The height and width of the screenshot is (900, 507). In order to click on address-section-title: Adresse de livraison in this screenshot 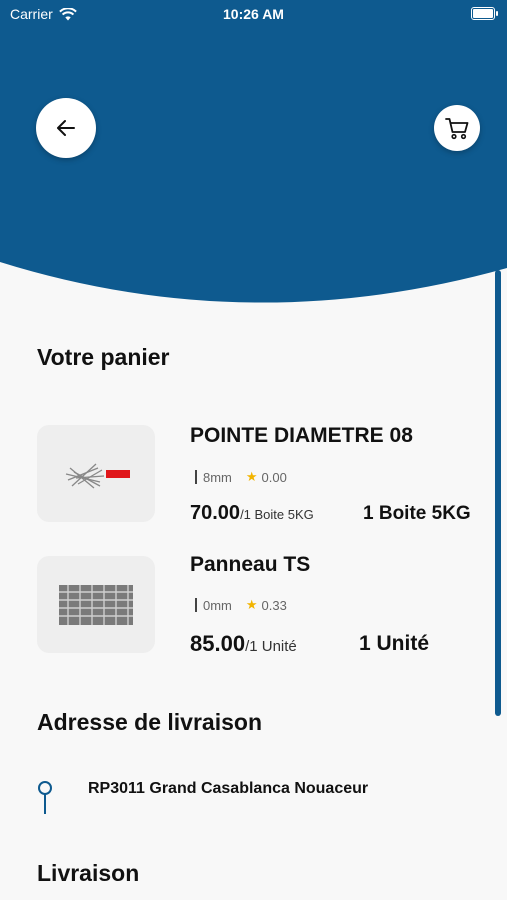, I will do `click(149, 722)`.